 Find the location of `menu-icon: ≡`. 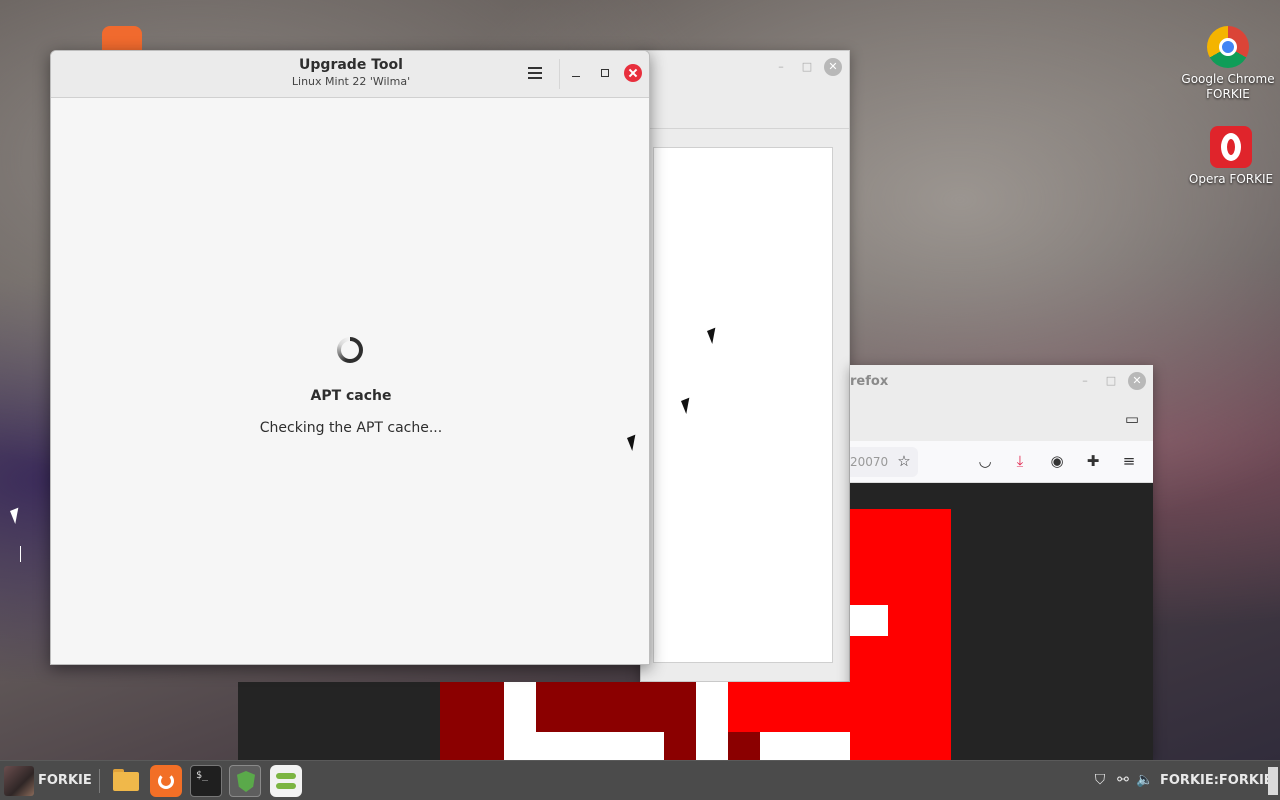

menu-icon: ≡ is located at coordinates (1129, 461).